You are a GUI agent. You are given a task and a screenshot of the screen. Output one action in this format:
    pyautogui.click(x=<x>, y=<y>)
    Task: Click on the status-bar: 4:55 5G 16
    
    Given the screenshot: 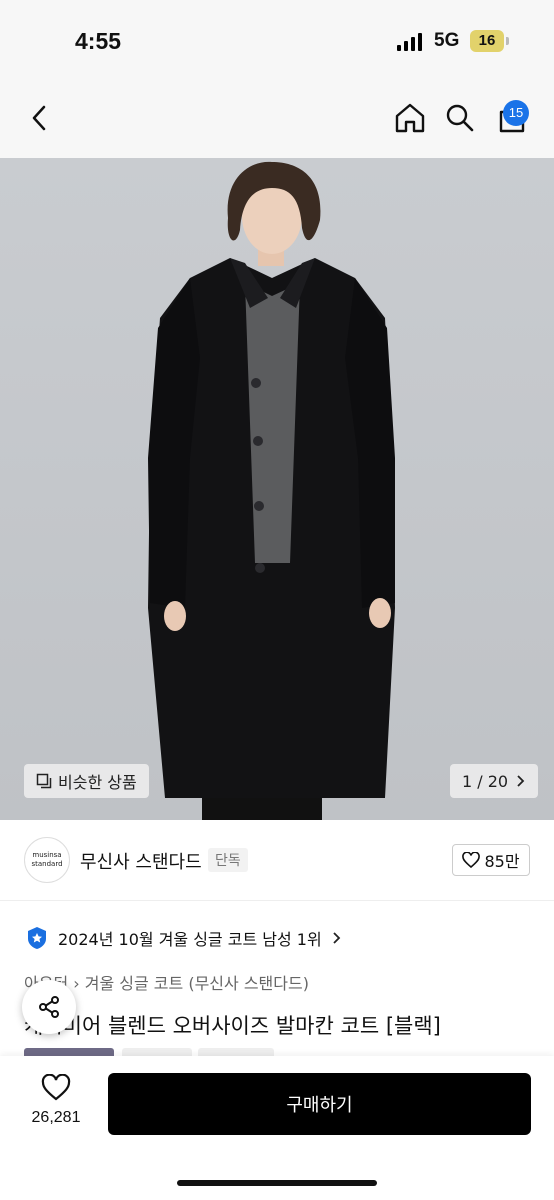 What is the action you would take?
    pyautogui.click(x=277, y=40)
    